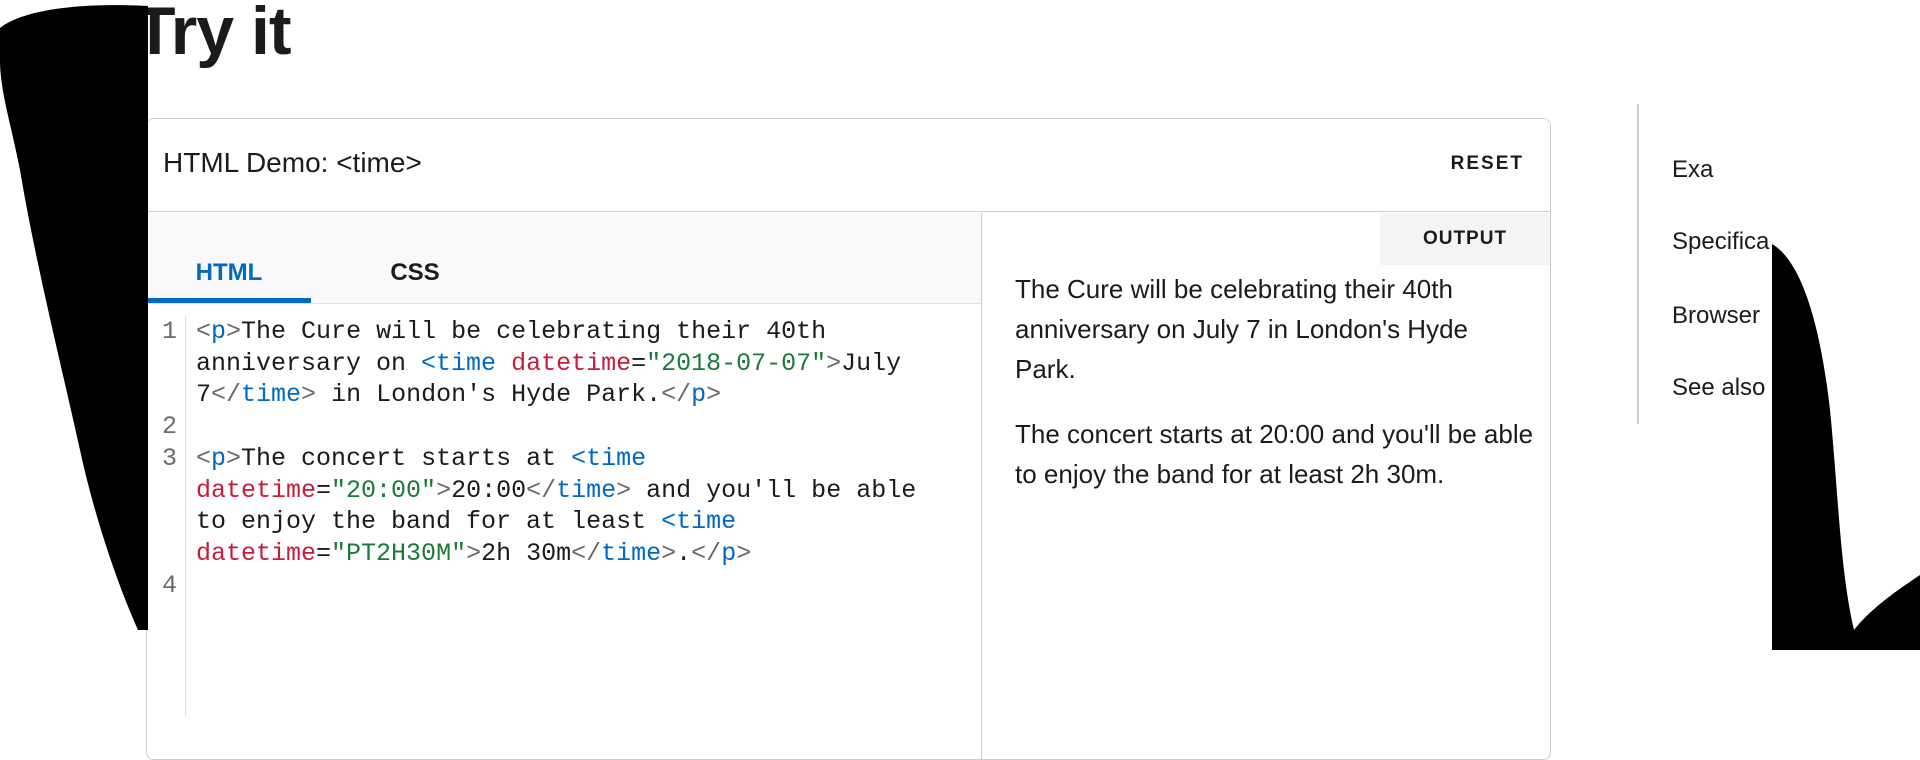  Describe the element at coordinates (564, 258) in the screenshot. I see `editor-tabs: HTML CSS` at that location.